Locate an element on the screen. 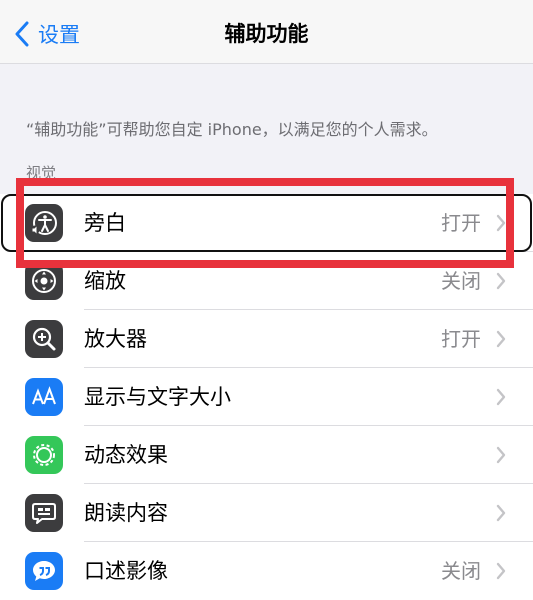 The height and width of the screenshot is (600, 533). navigation-bar: 设置 辅助功能 is located at coordinates (266, 32).